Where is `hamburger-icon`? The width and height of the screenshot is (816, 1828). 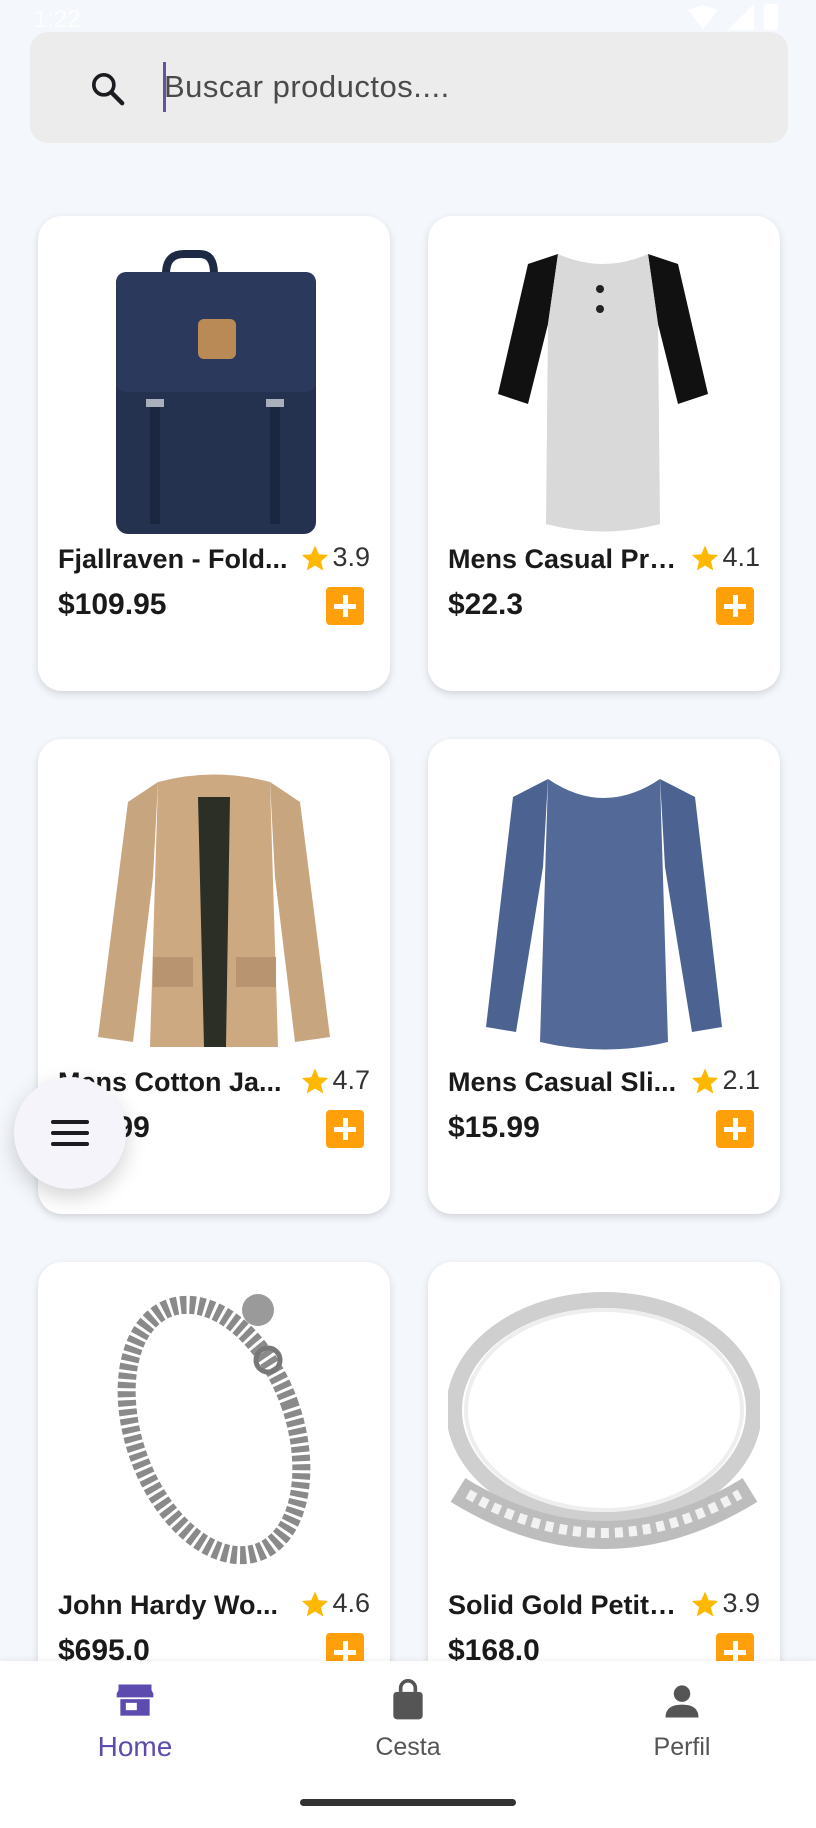
hamburger-icon is located at coordinates (70, 1133).